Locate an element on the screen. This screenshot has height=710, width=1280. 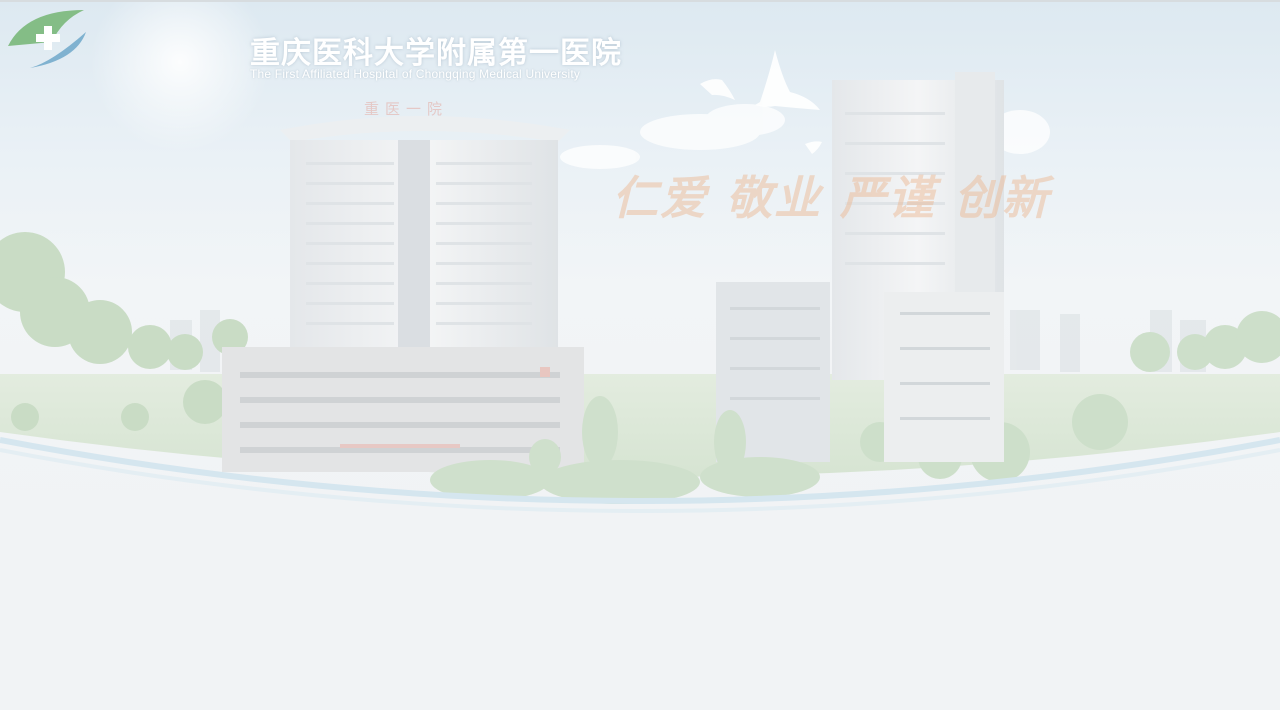
main-tower is located at coordinates (403, 294).